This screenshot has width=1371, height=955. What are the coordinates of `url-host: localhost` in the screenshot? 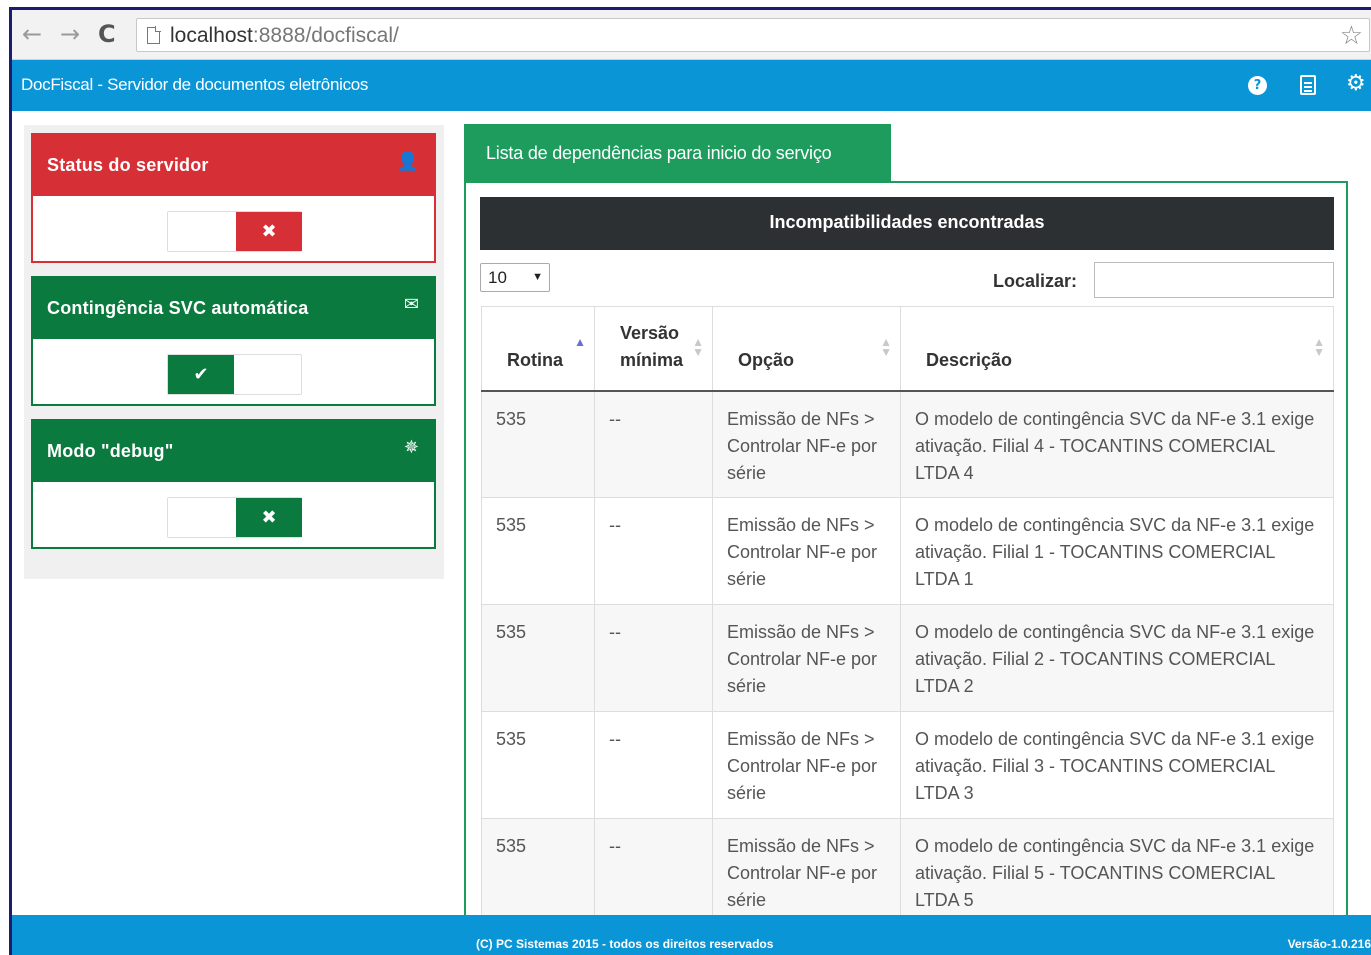 It's located at (211, 35).